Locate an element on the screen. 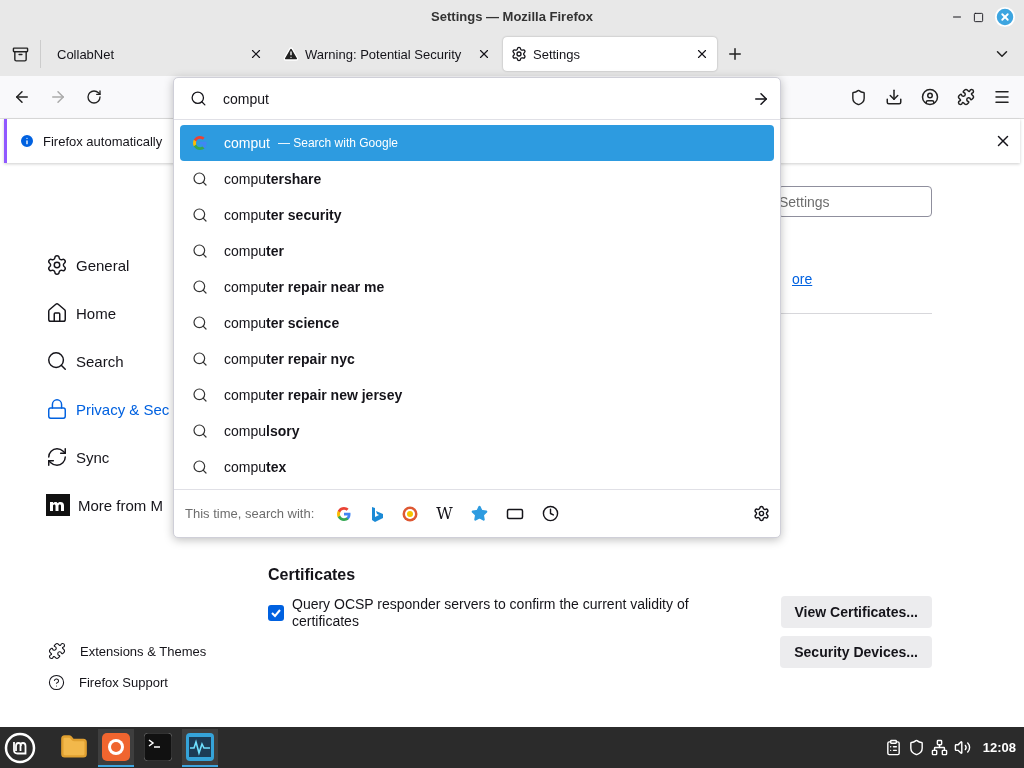  folder-icon is located at coordinates (74, 746).